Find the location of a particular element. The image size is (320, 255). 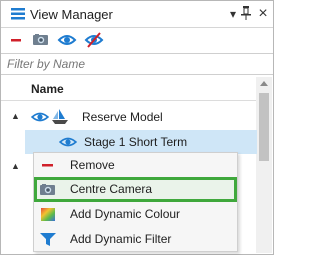

menu-item-add-dynamic-filter: Add Dynamic Filter is located at coordinates (135, 239).